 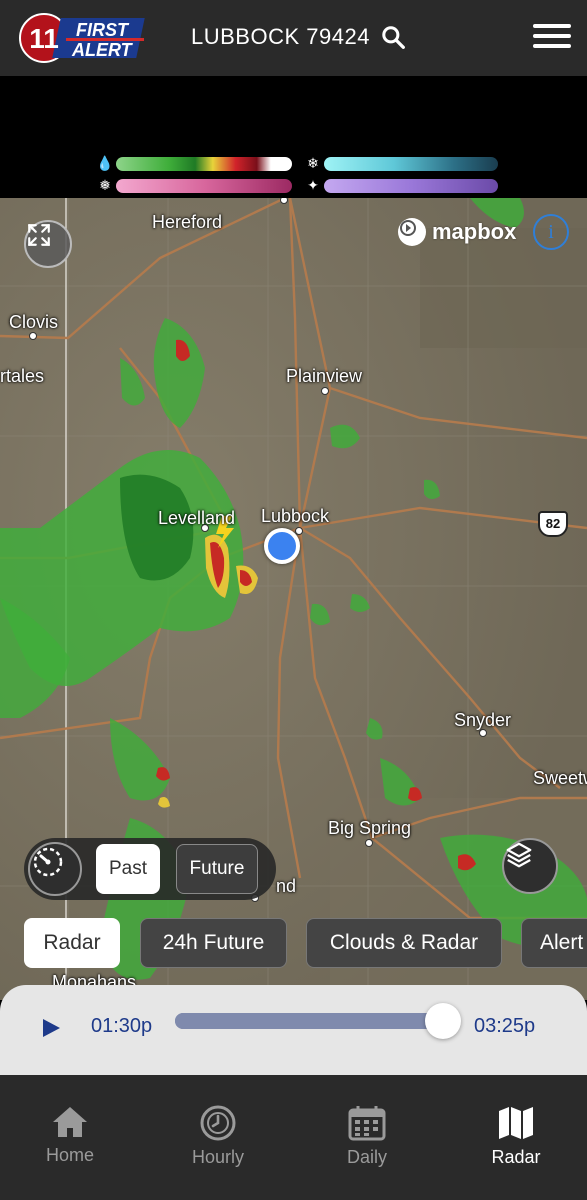 I want to click on radar-product-chips: Radar 24h Future Clouds & Radar Alert, so click(x=305, y=944).